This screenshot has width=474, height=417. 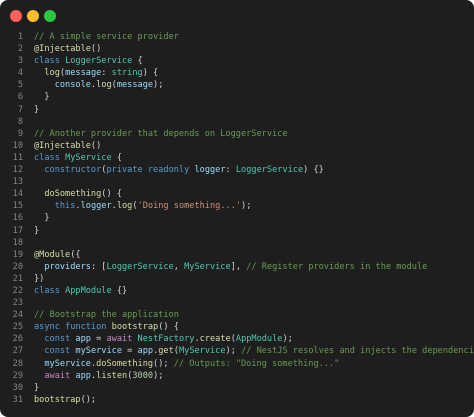 I want to click on code-token: console, so click(x=72, y=85).